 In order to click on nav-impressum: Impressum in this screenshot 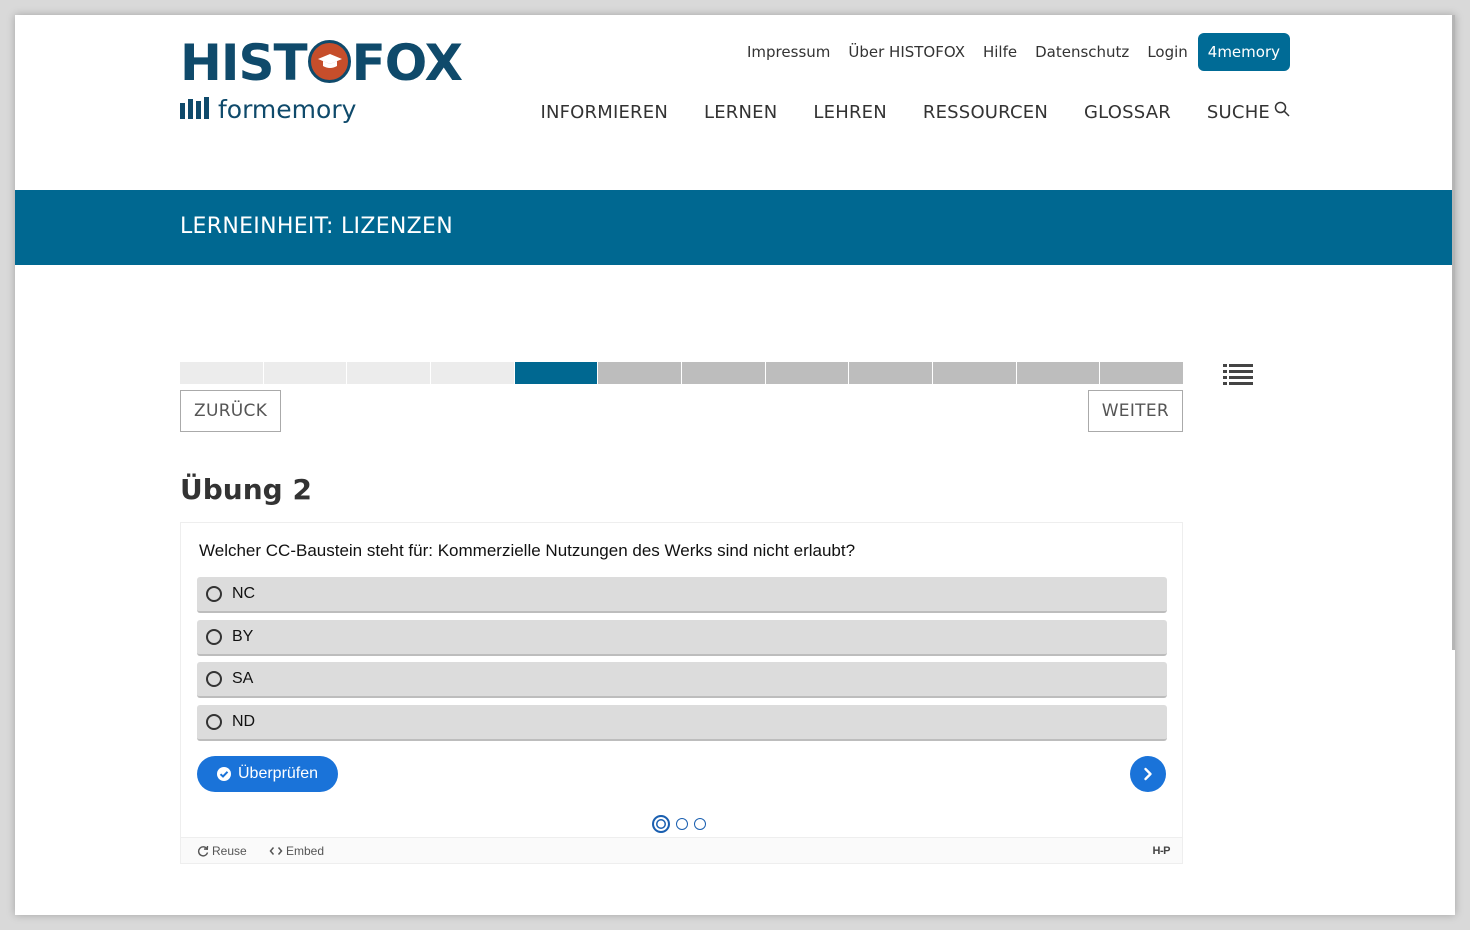, I will do `click(788, 52)`.